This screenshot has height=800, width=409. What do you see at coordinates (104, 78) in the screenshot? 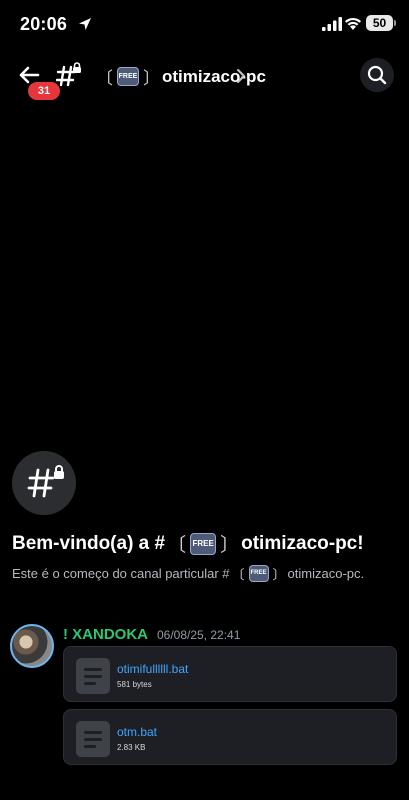
I see `title-bracket-open: 〔` at bounding box center [104, 78].